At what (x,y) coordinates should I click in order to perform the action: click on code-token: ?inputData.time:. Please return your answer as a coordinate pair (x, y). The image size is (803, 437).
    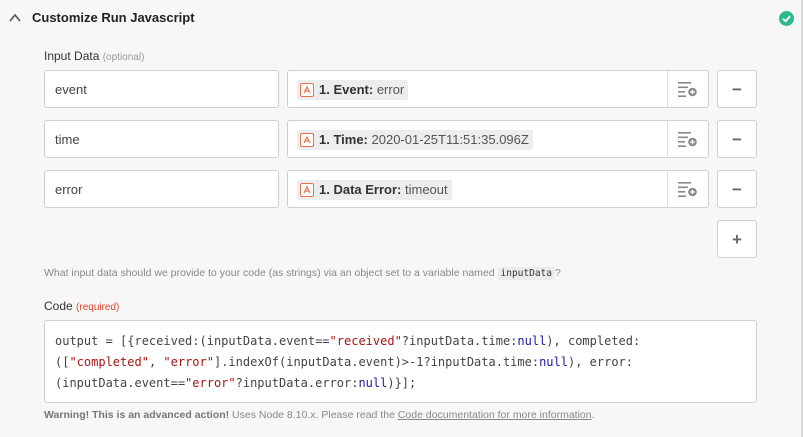
    Looking at the image, I should click on (459, 341).